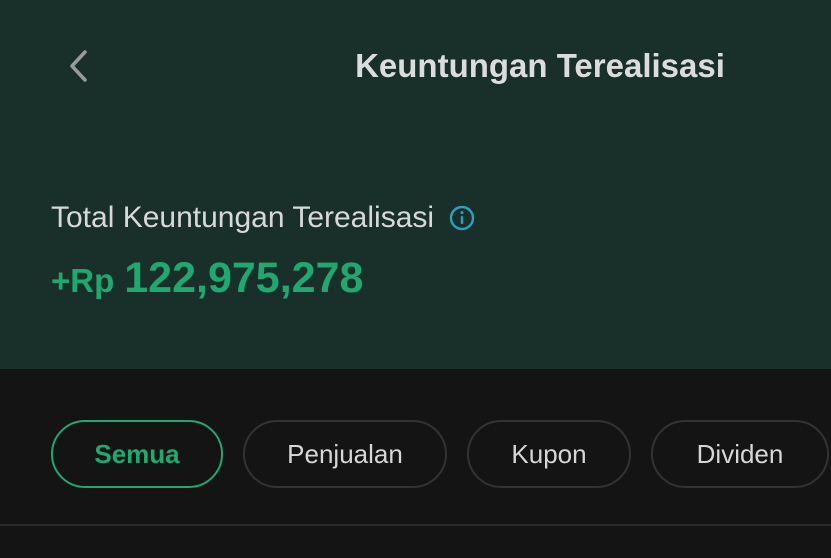 The height and width of the screenshot is (558, 831). I want to click on info-button, so click(462, 218).